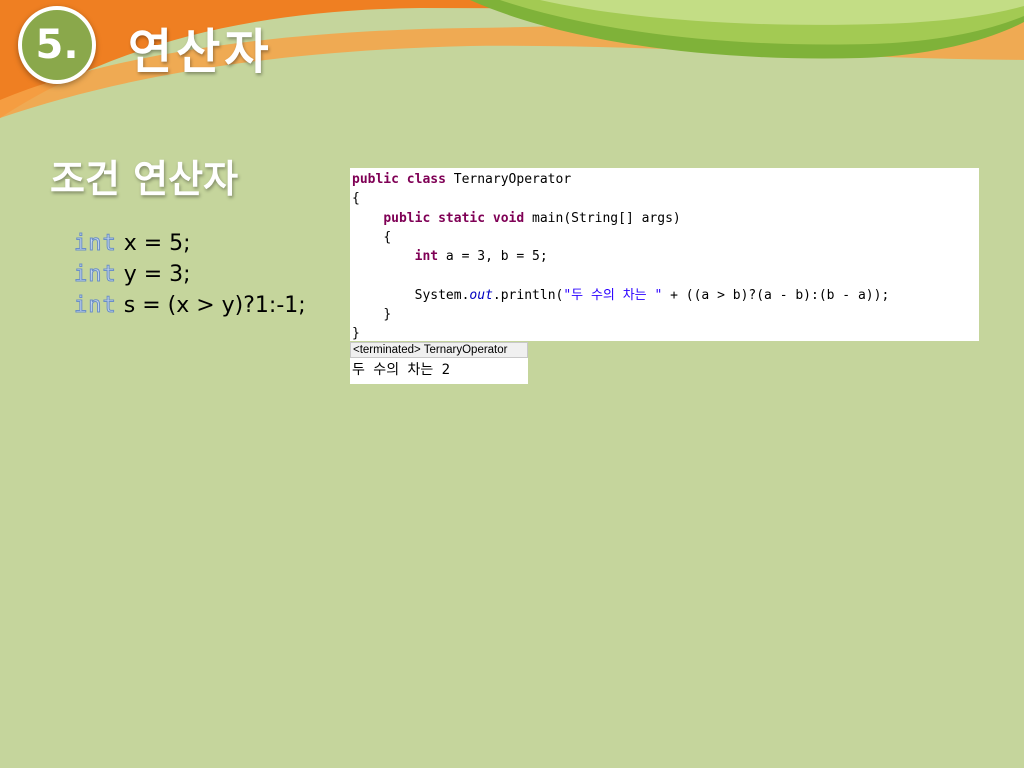 This screenshot has height=768, width=1024. I want to click on code-text: TernaryOperator, so click(508, 179).